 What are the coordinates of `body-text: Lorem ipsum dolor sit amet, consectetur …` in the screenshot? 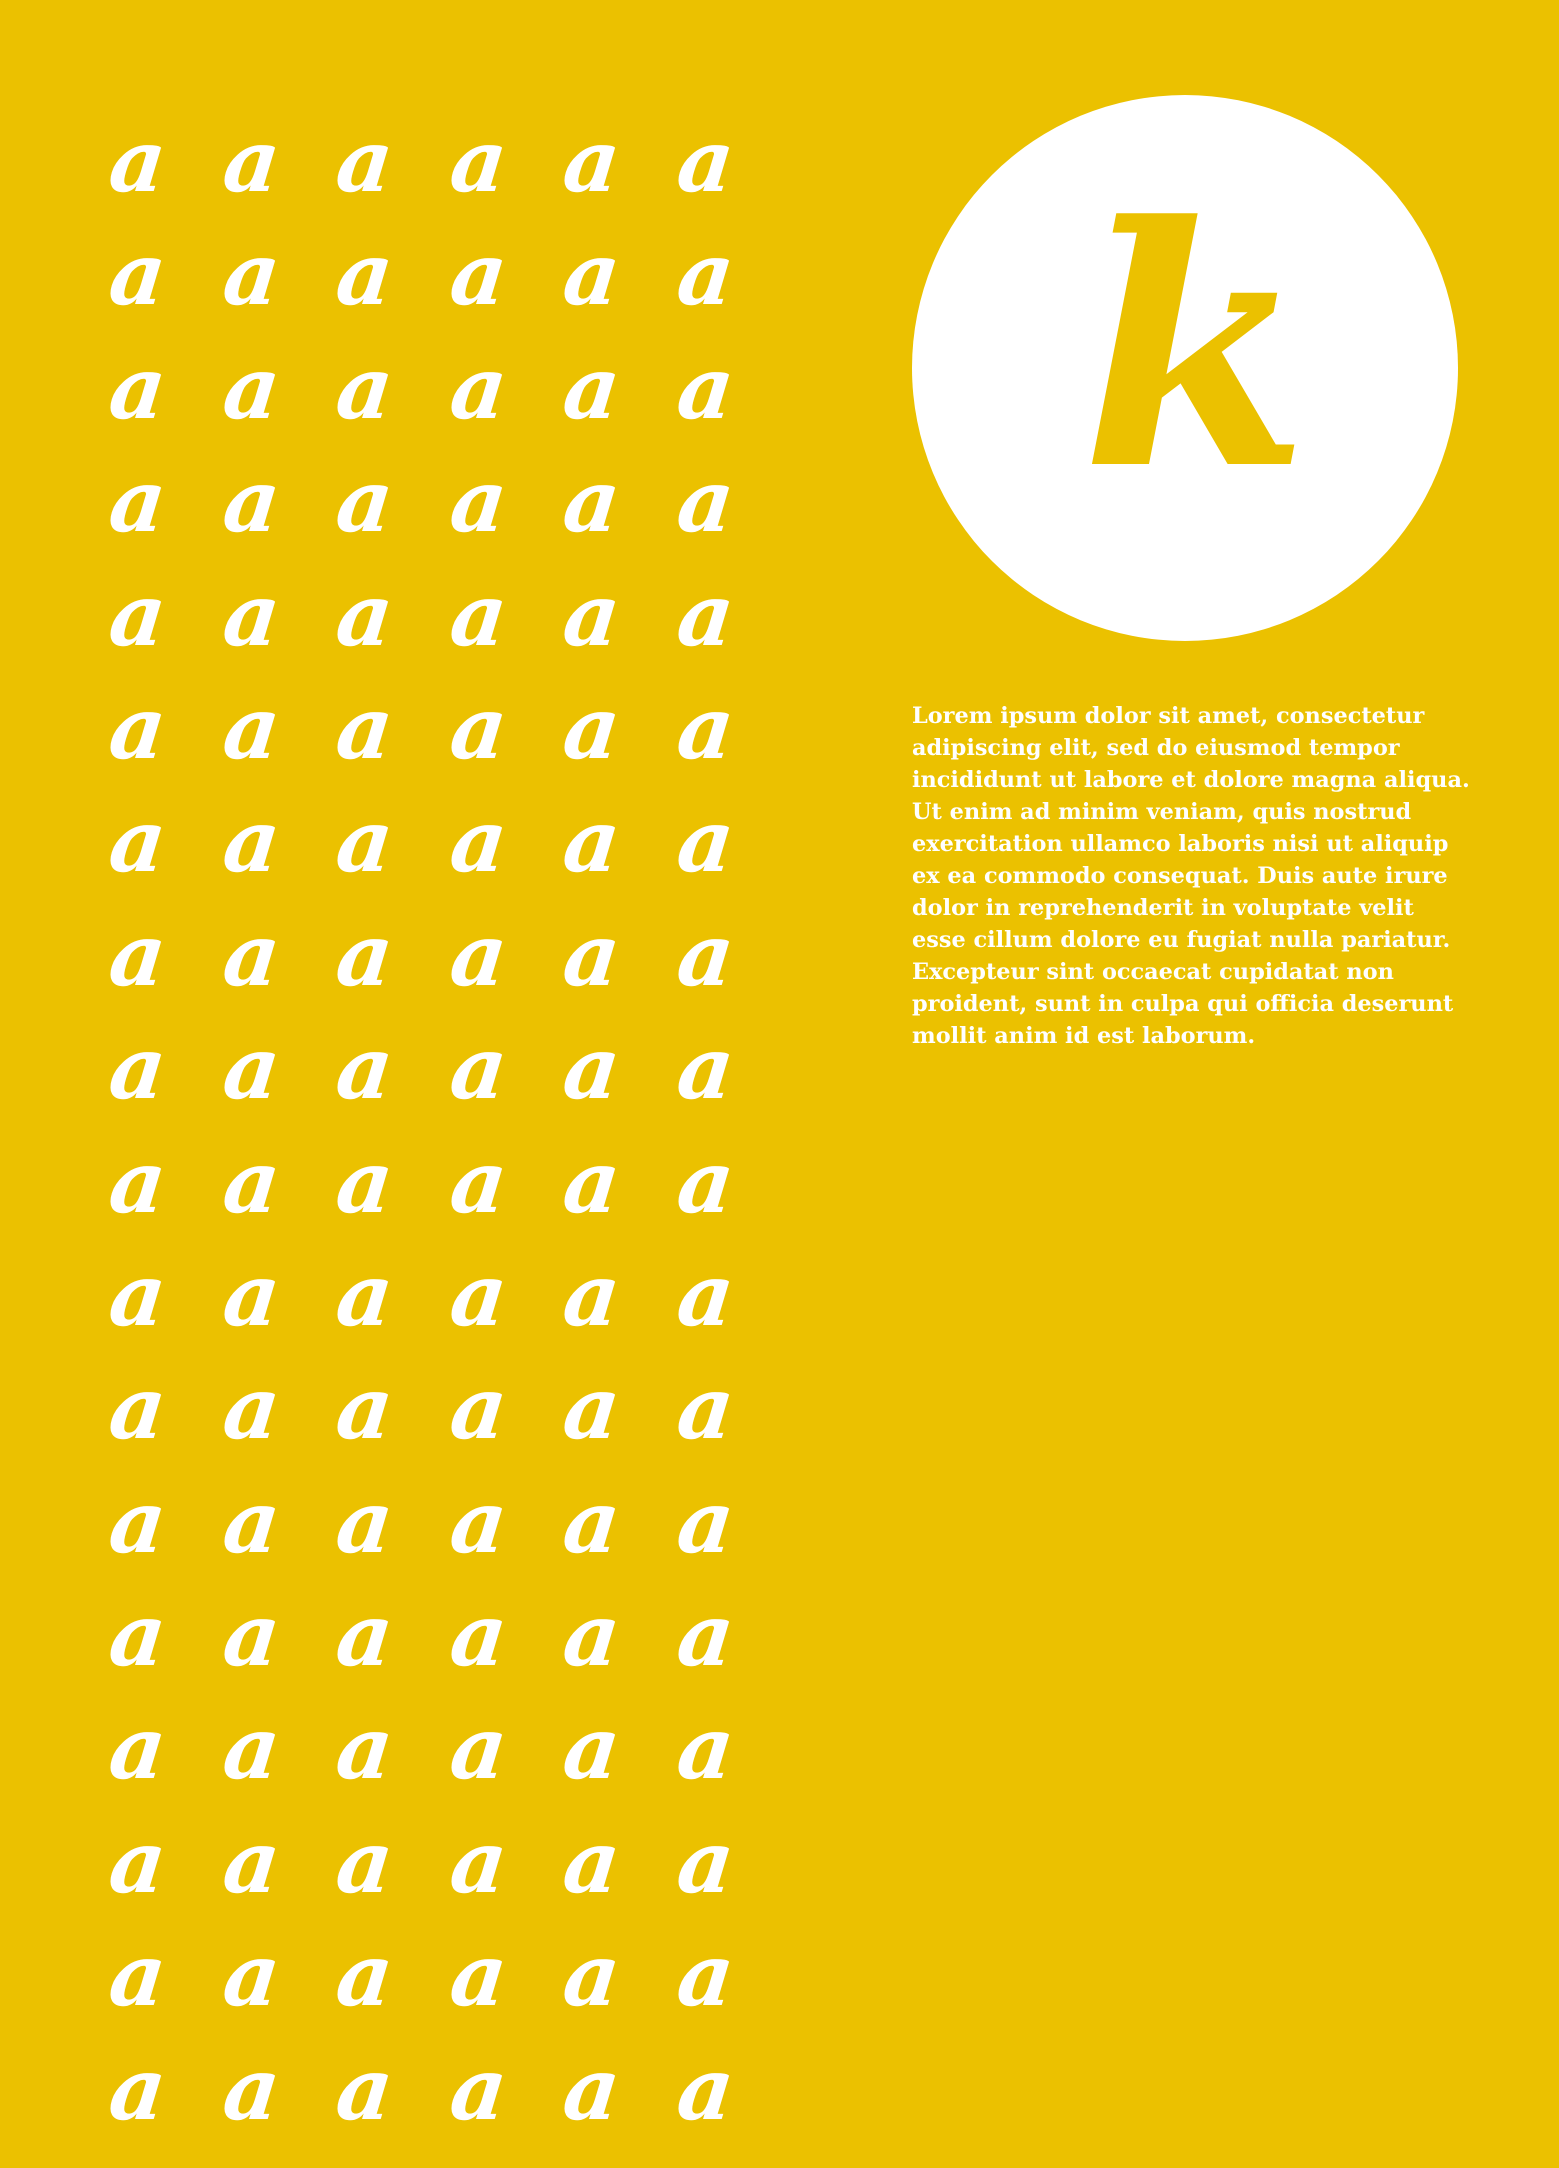 It's located at (1191, 876).